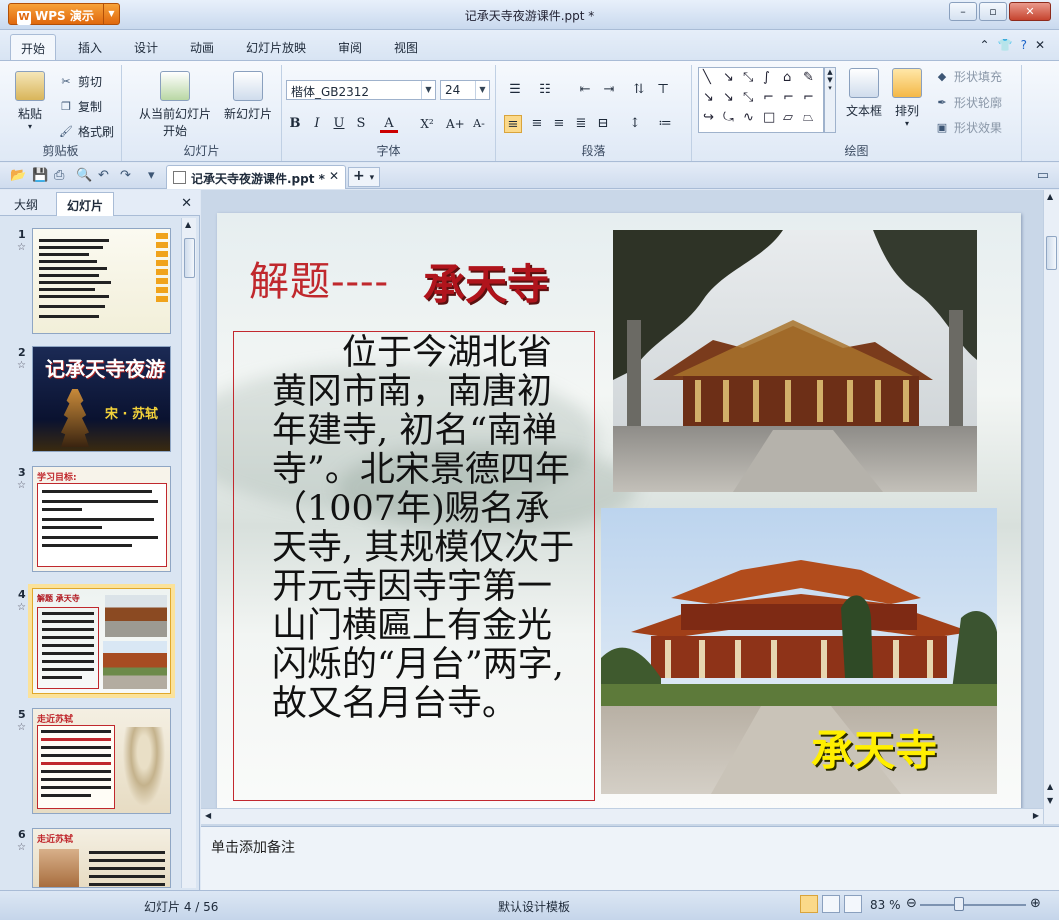 This screenshot has height=920, width=1059. What do you see at coordinates (787, 77) in the screenshot?
I see `freeform-shape-icon: ⌂` at bounding box center [787, 77].